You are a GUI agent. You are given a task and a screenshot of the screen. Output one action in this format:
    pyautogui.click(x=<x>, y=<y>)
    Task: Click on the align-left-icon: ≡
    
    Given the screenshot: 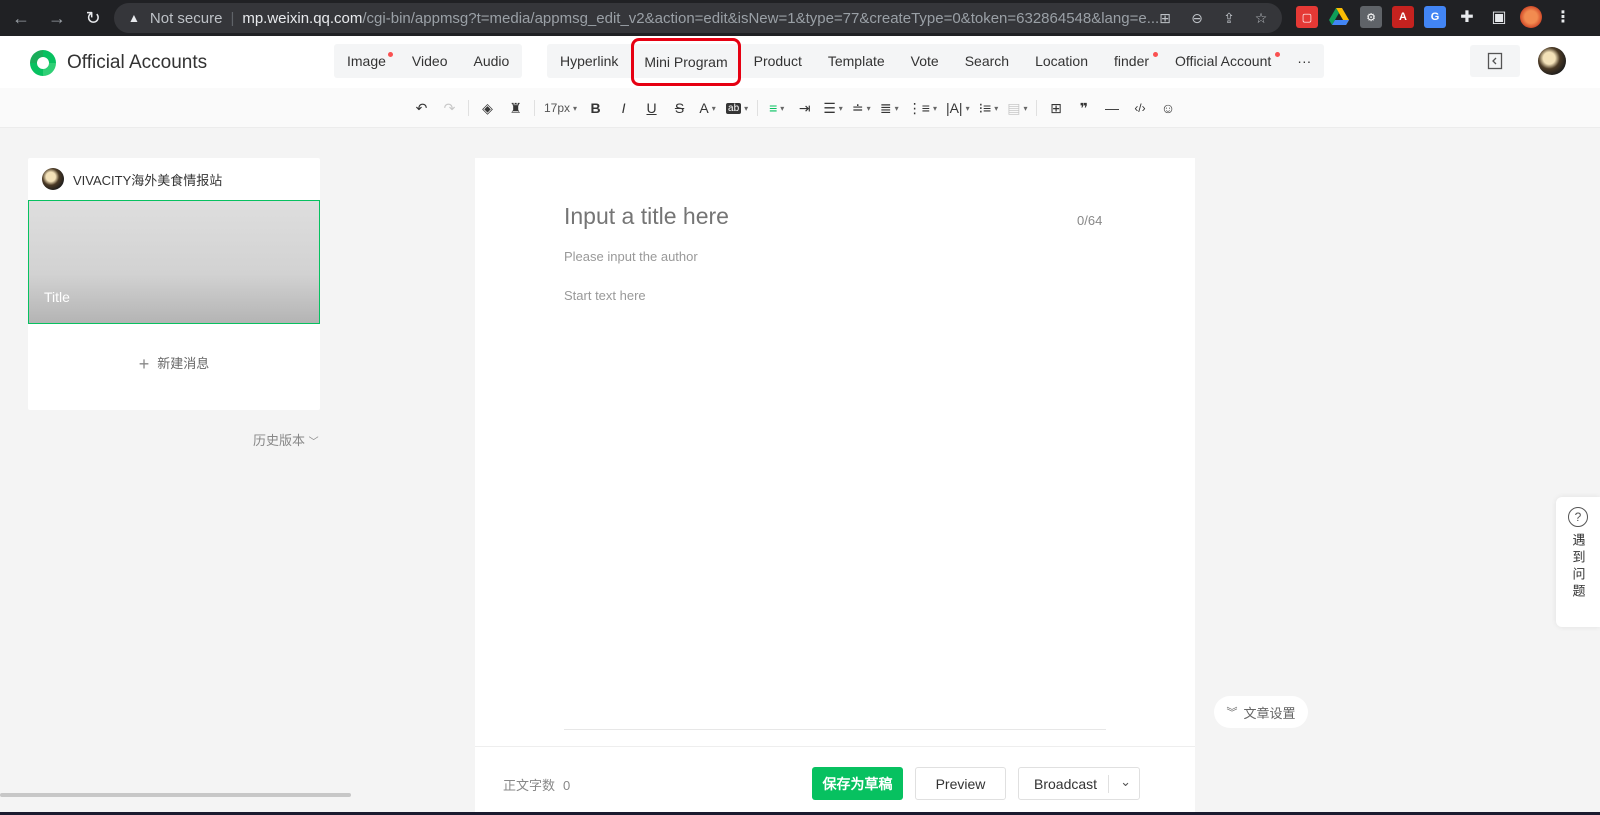 What is the action you would take?
    pyautogui.click(x=776, y=108)
    